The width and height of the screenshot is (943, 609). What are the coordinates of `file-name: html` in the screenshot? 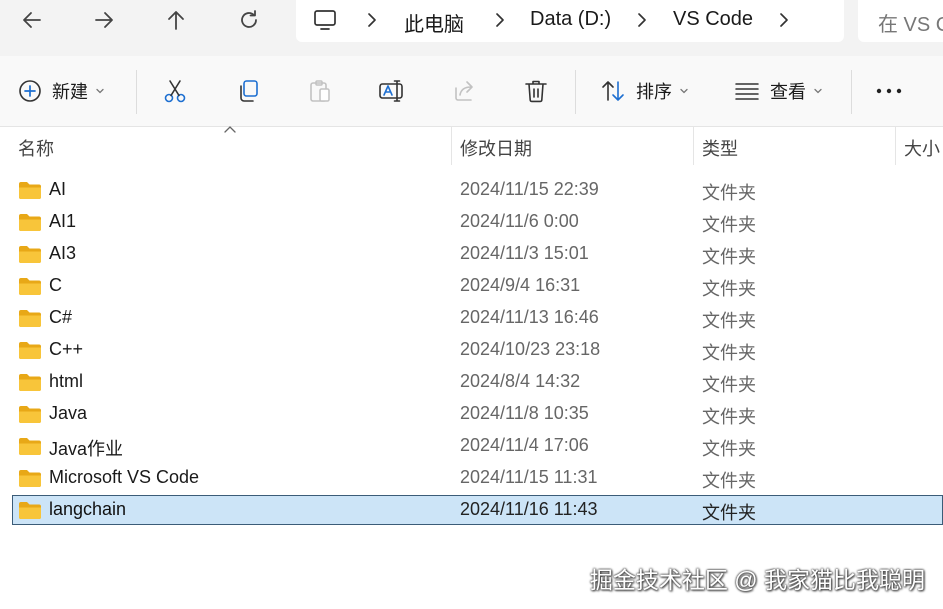 It's located at (66, 381).